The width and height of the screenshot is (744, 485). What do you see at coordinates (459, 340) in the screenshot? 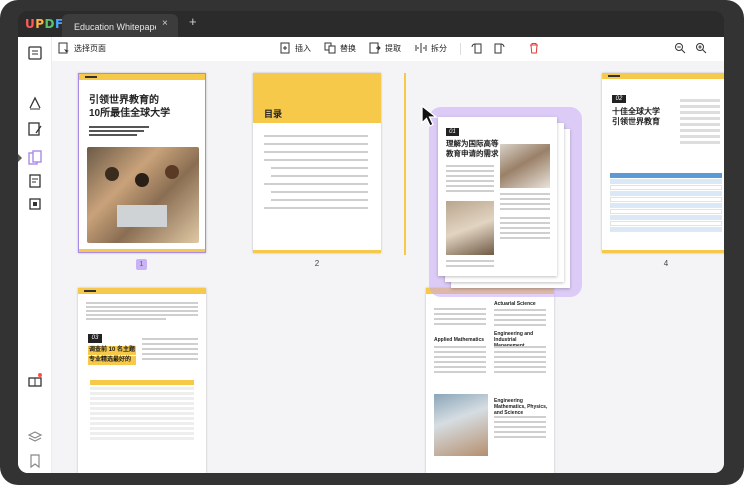
I see `section-heading: Applied Mathematics` at bounding box center [459, 340].